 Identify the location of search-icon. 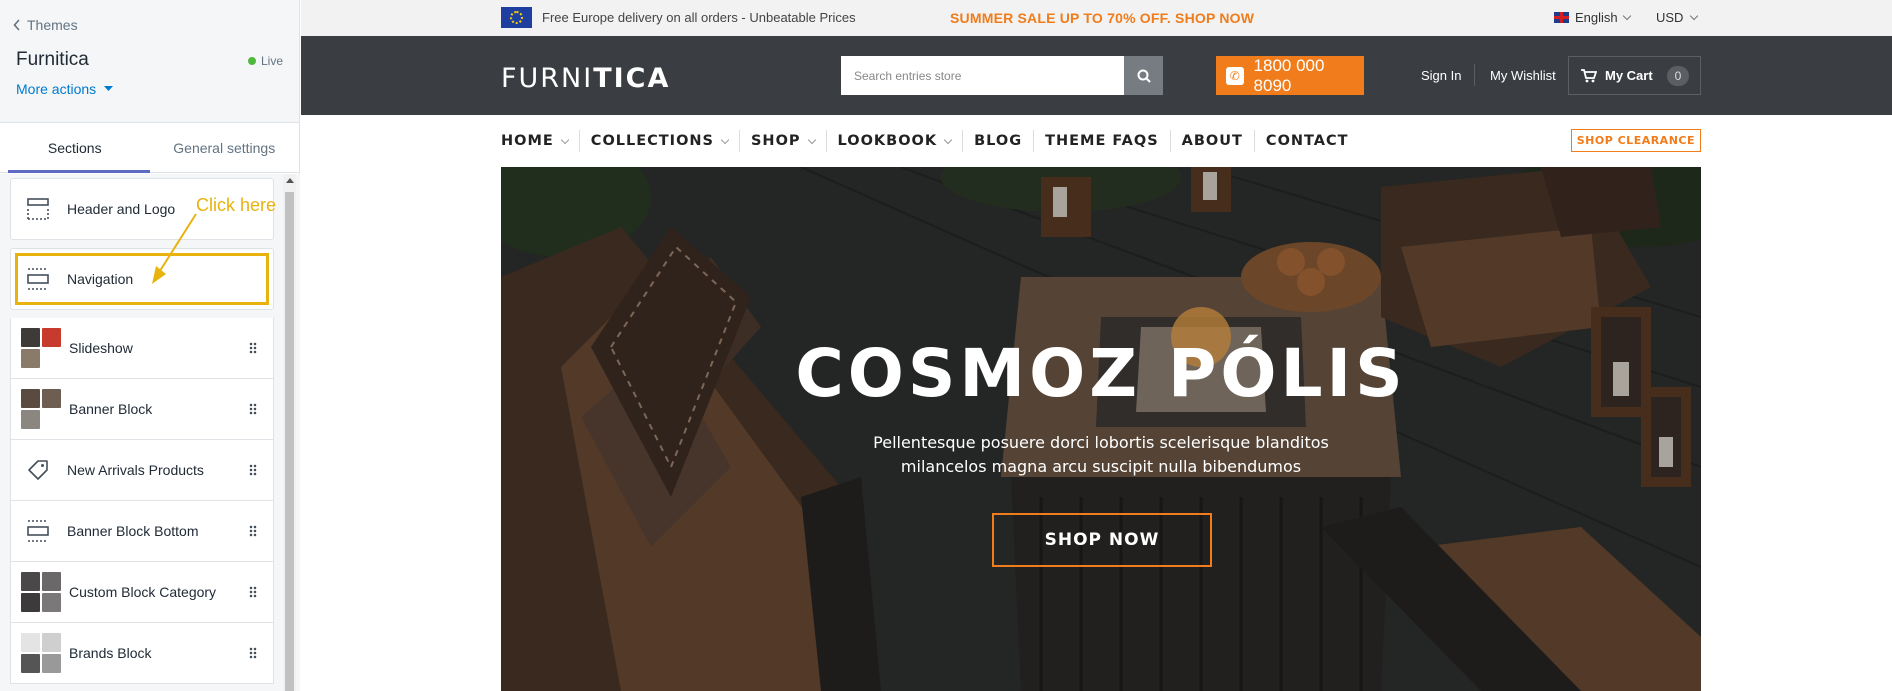
(1144, 76).